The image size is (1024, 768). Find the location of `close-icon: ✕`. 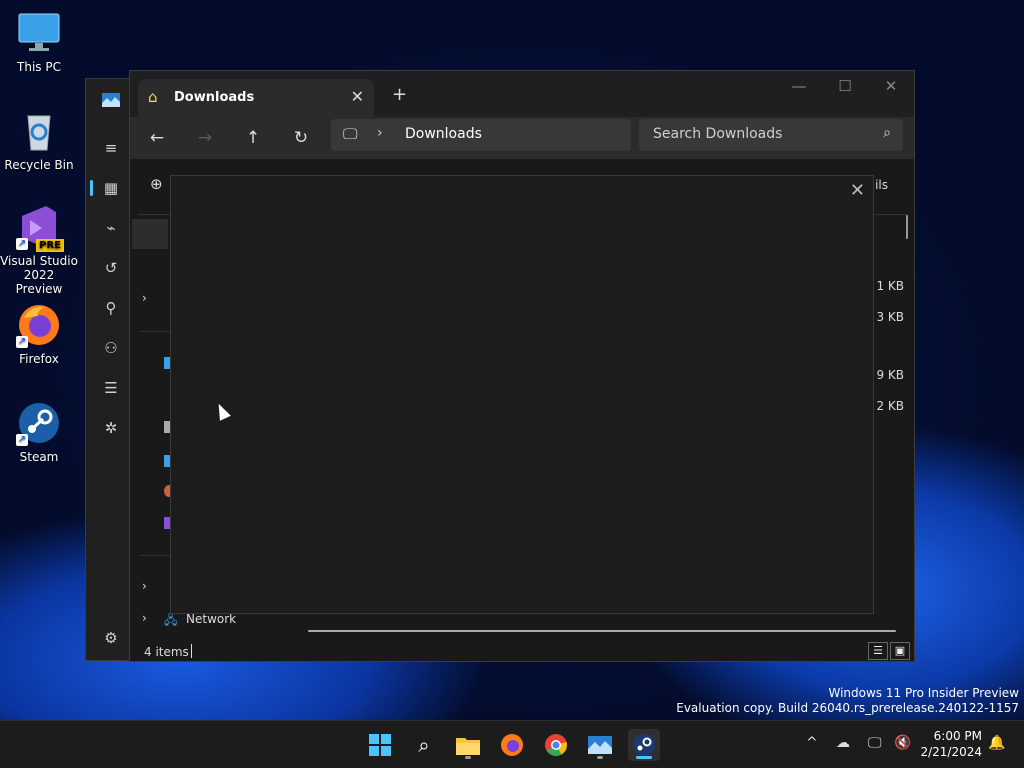

close-icon: ✕ is located at coordinates (857, 190).